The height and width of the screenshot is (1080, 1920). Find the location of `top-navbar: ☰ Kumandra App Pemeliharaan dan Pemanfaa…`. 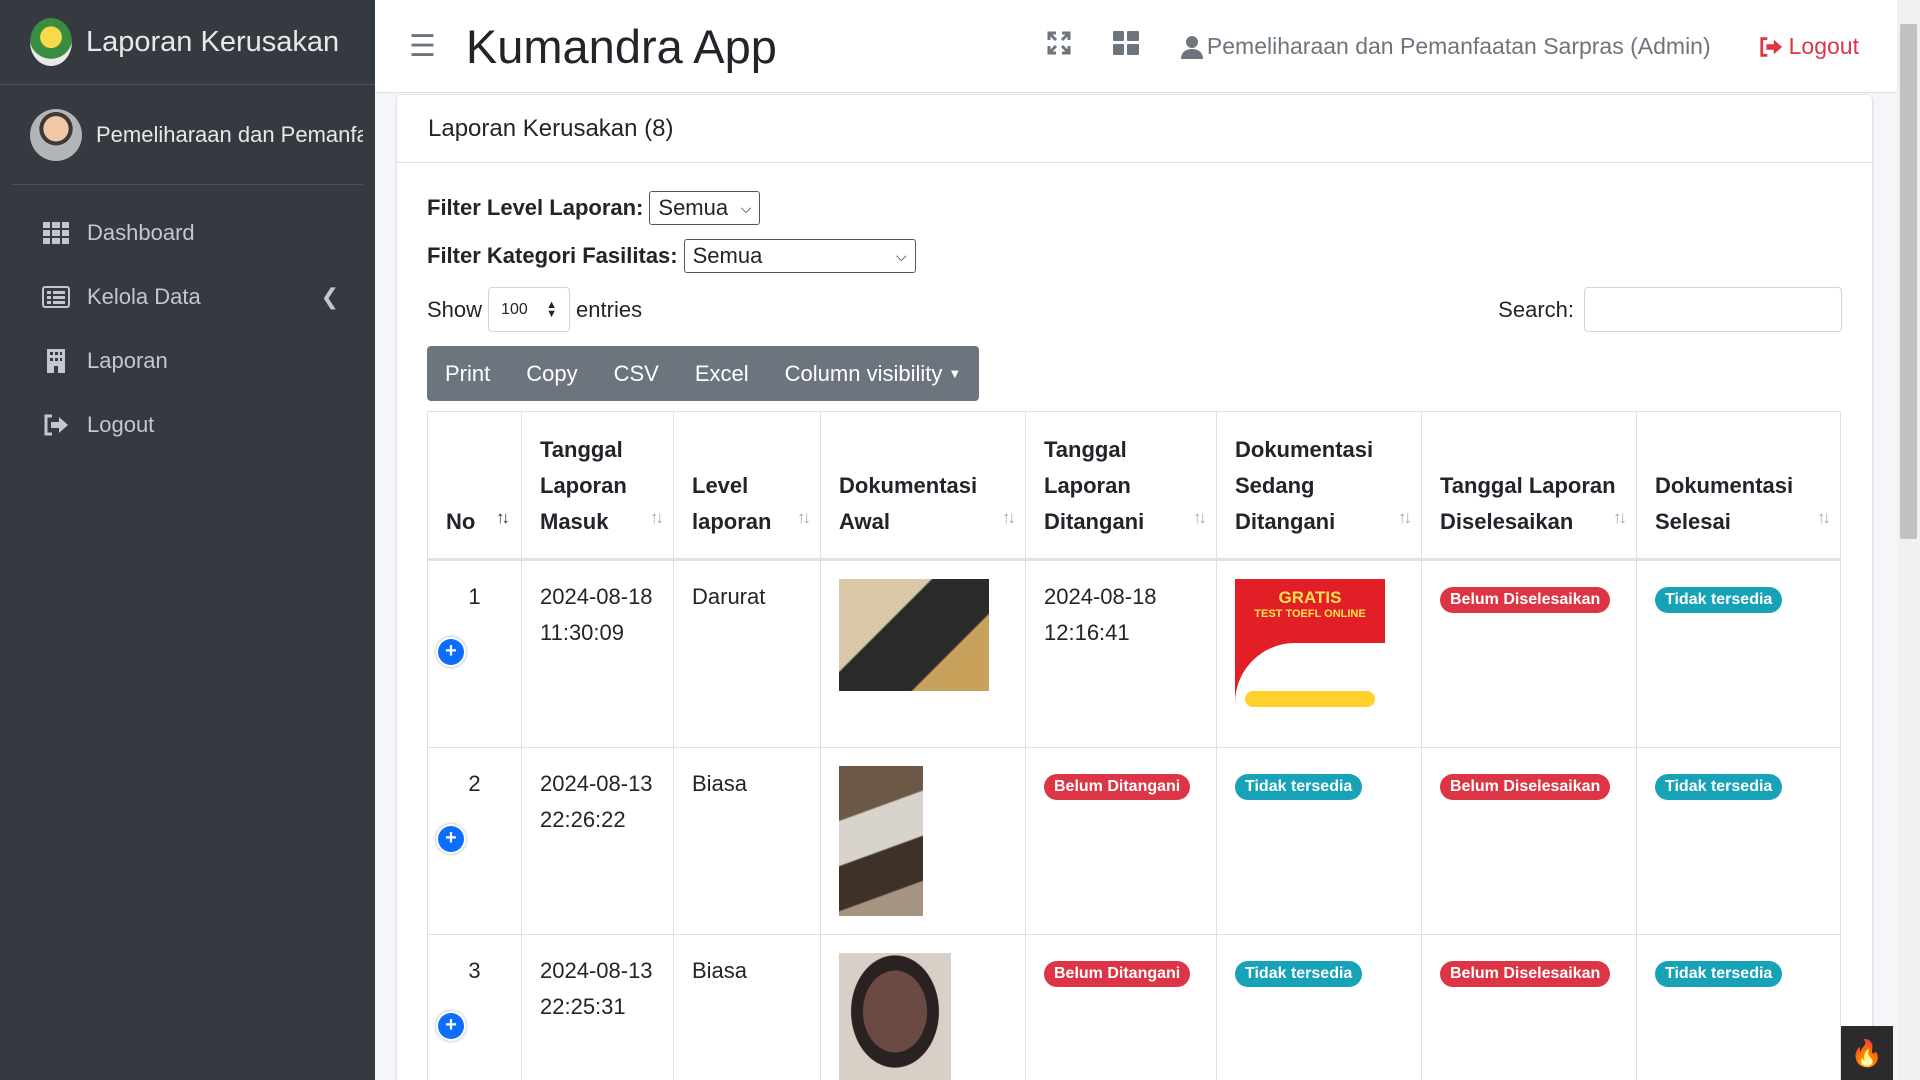

top-navbar: ☰ Kumandra App Pemeliharaan dan Pemanfaa… is located at coordinates (1136, 46).